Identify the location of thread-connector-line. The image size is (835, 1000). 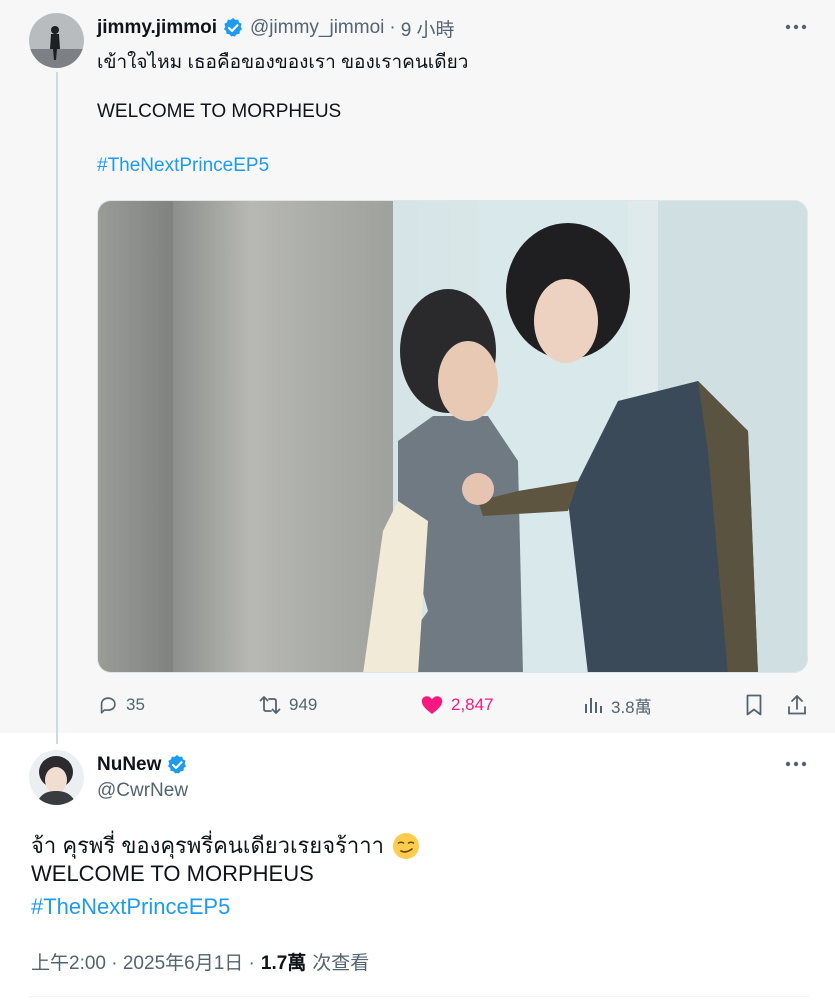
(57, 408).